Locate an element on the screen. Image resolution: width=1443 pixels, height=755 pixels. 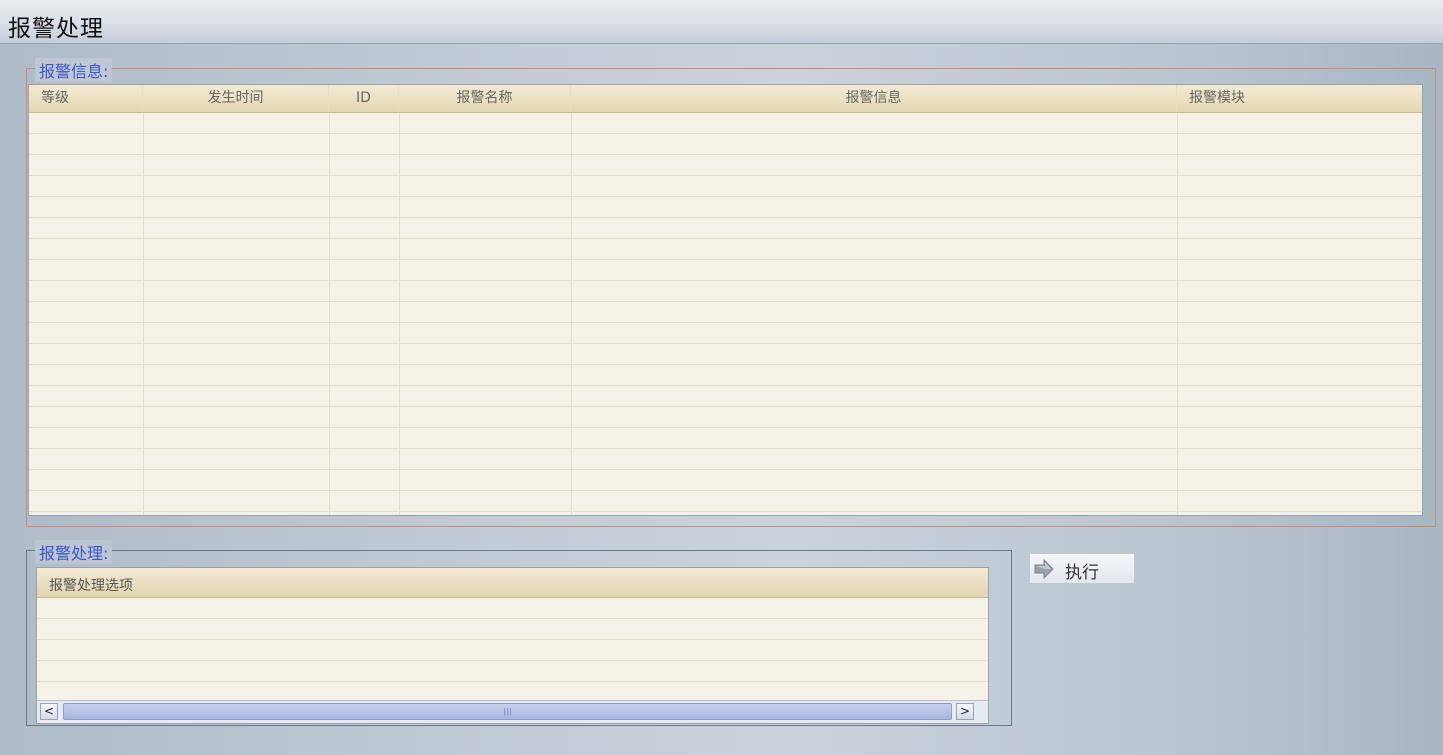
alarm-info-legend: 报警信息: is located at coordinates (74, 70).